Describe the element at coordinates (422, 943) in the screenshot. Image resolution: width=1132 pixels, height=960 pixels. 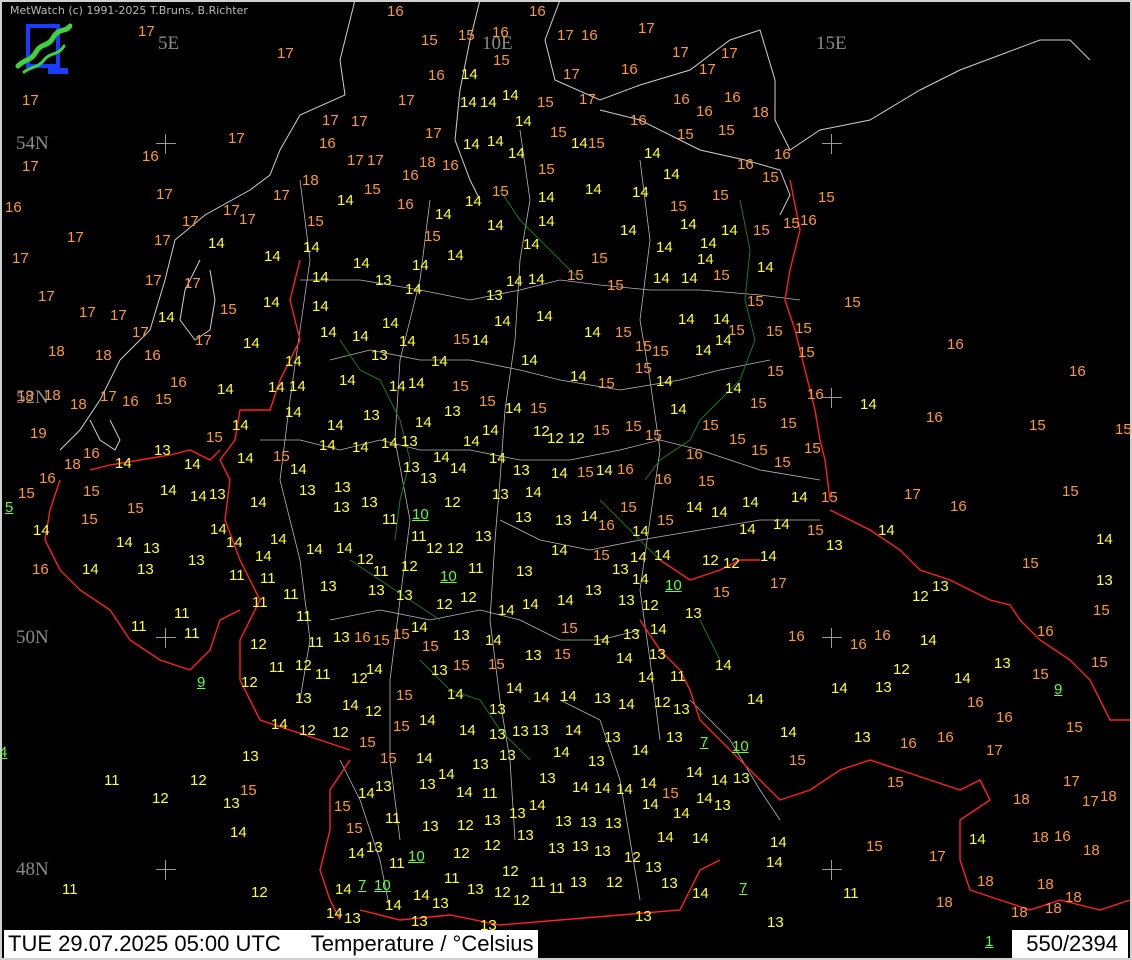
I see `parameter-label: Temperature / °Celsius` at that location.